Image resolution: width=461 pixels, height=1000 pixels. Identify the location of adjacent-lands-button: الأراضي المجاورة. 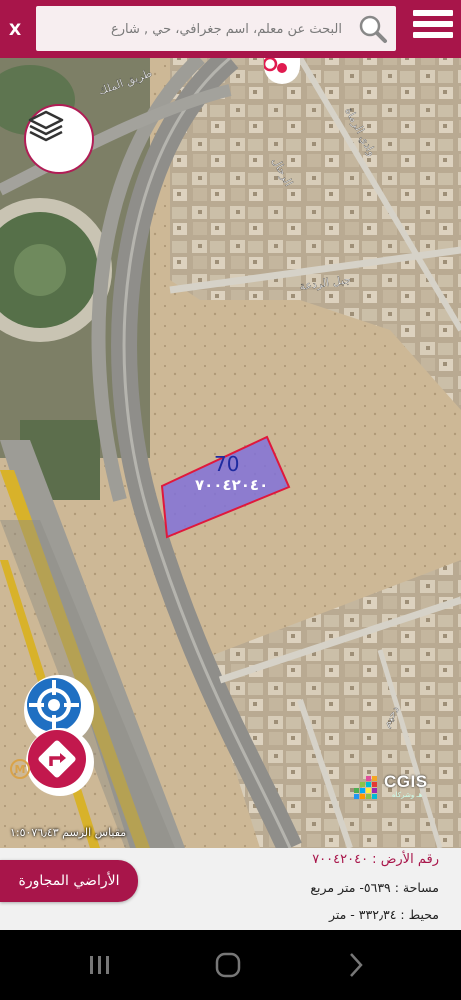
(69, 881).